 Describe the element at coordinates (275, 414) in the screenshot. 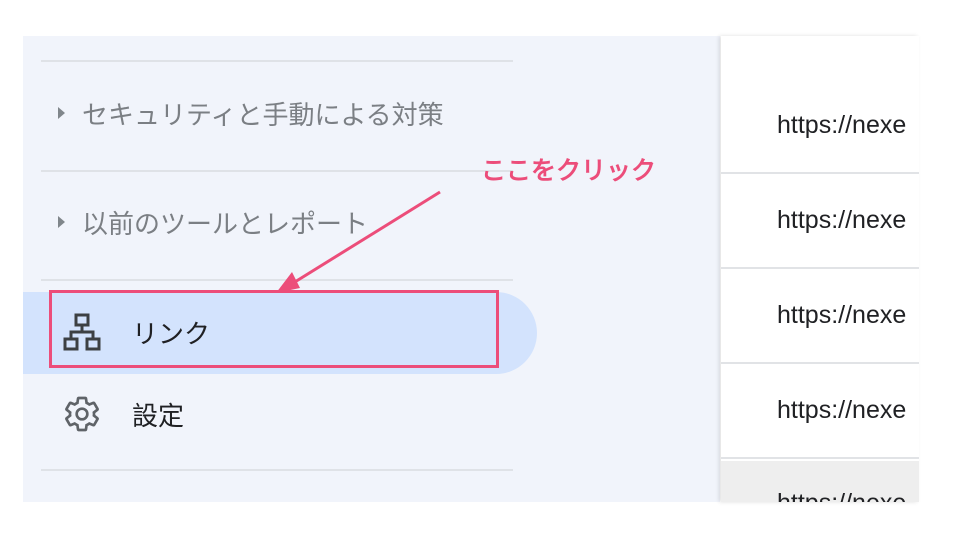

I see `sidebar-item-settings: 設定` at that location.